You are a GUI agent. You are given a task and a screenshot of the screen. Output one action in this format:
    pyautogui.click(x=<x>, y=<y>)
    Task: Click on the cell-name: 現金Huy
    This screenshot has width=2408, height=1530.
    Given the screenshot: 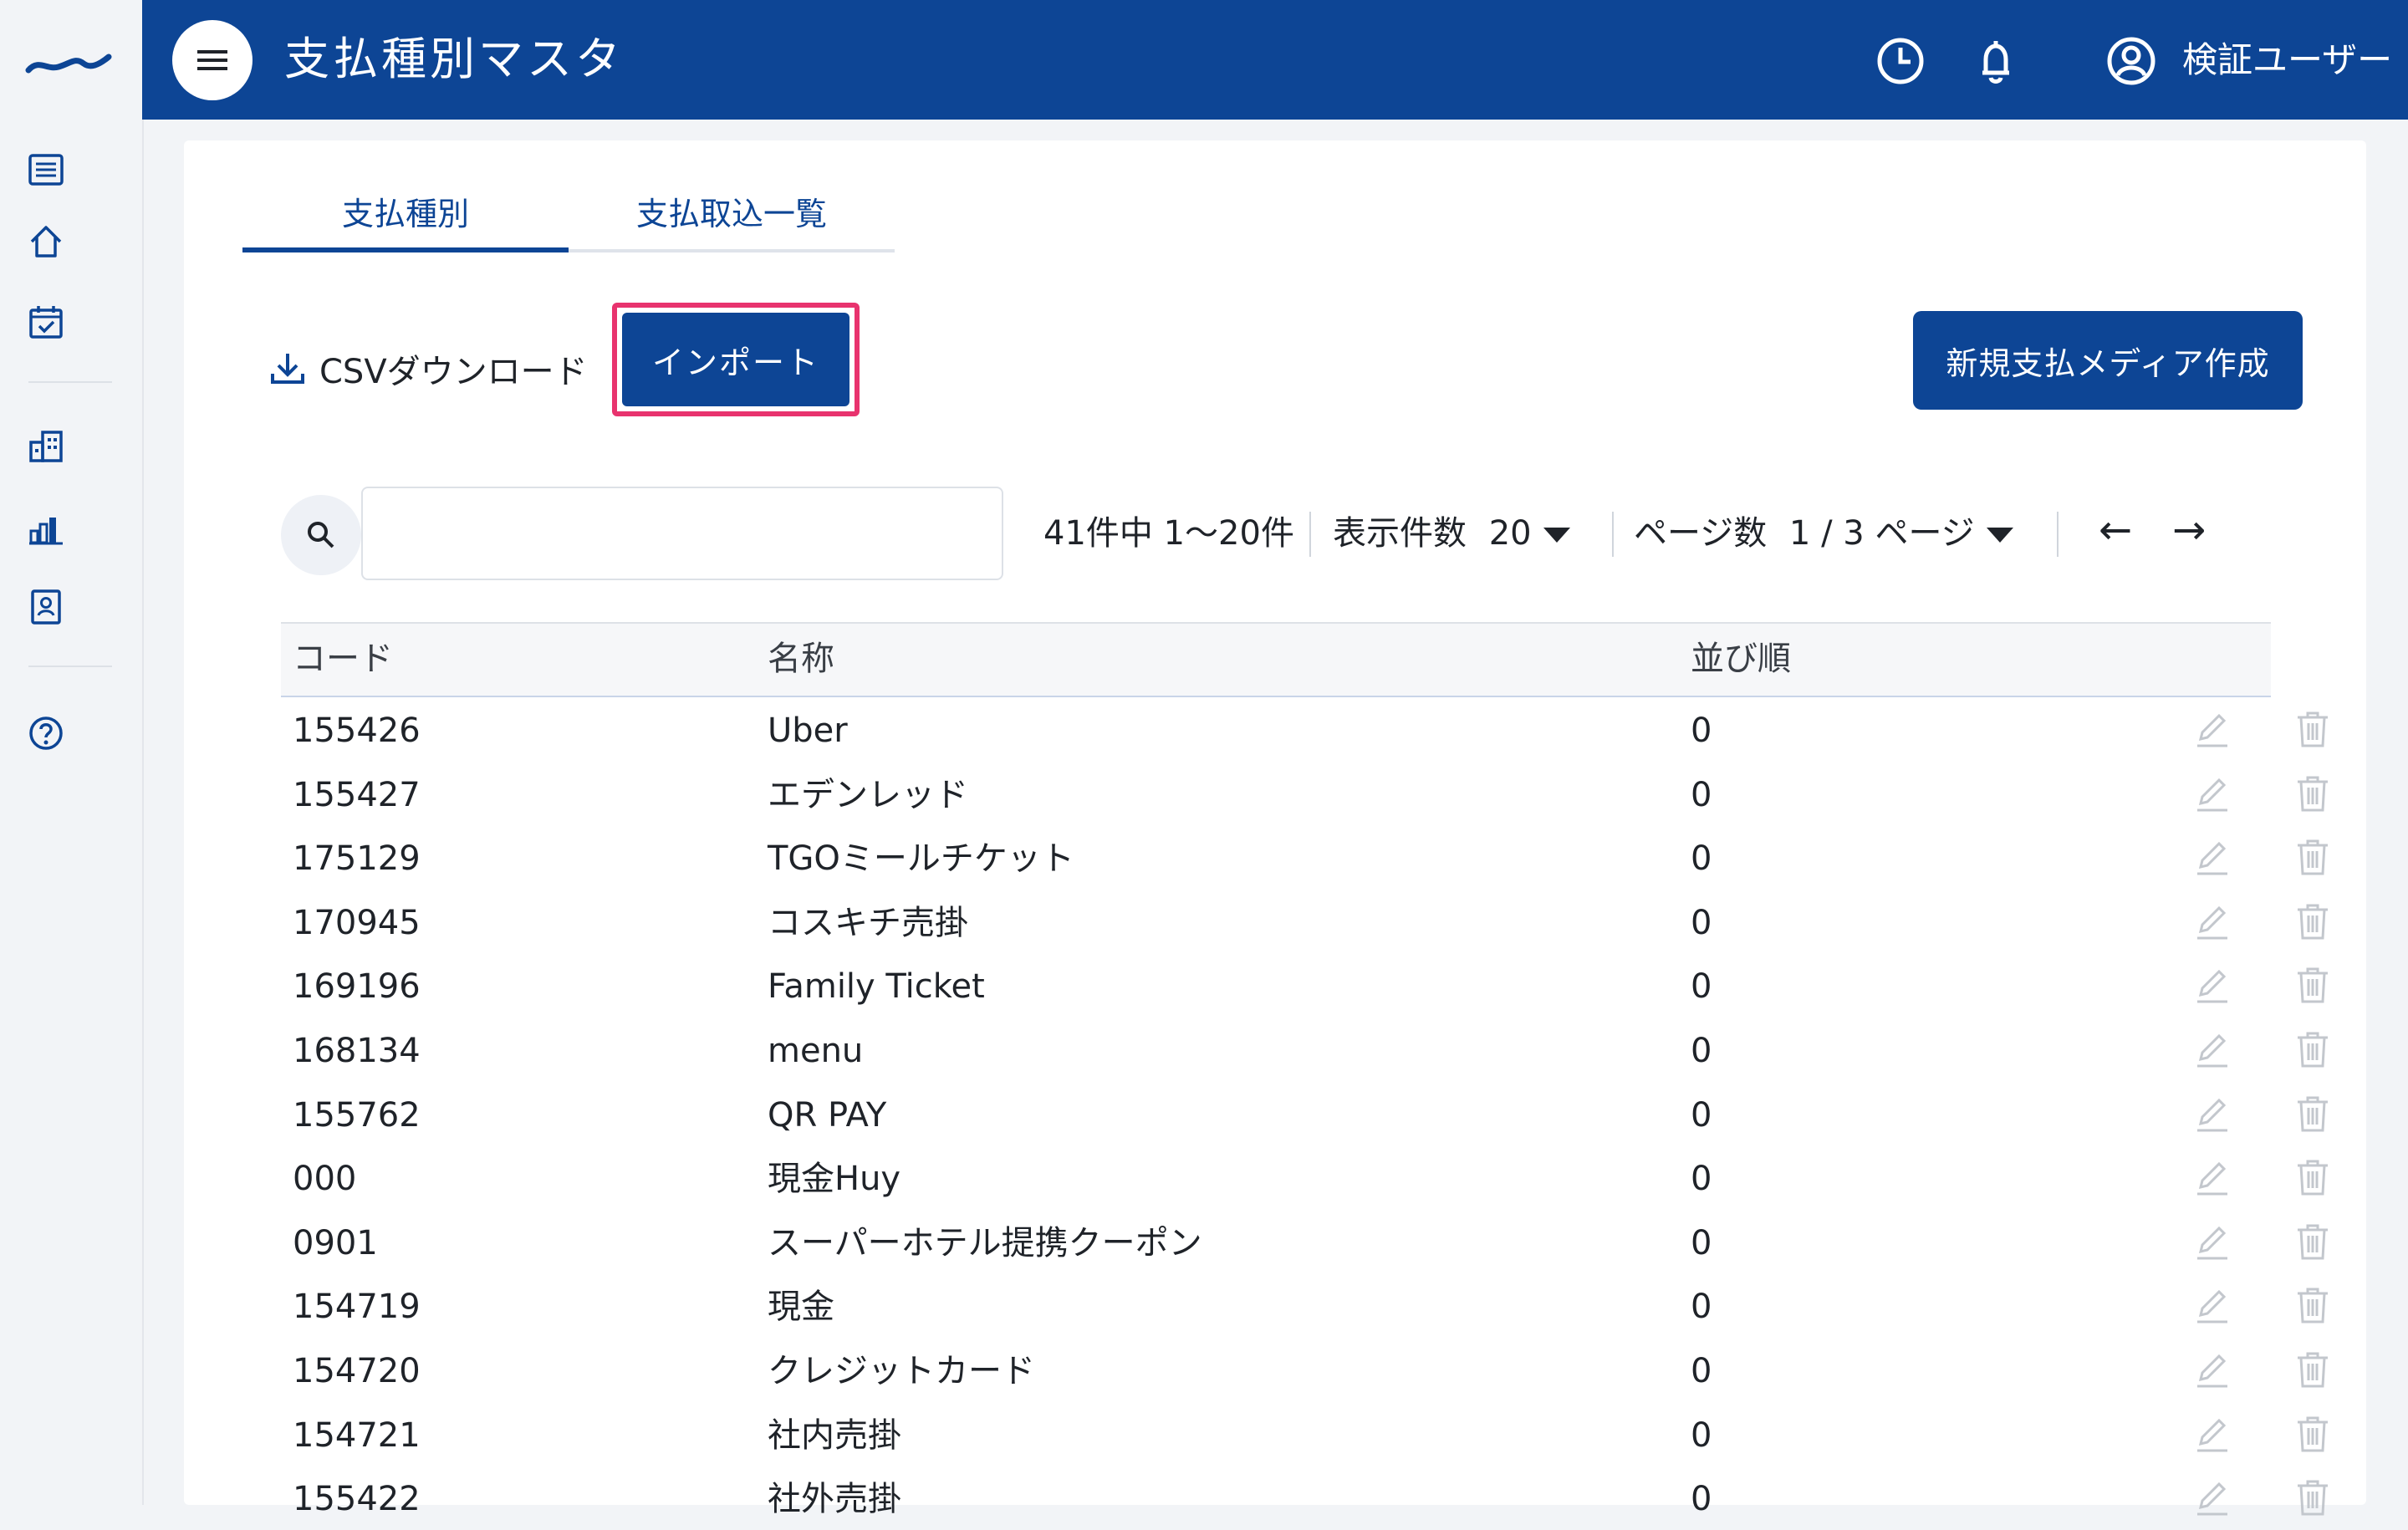 What is the action you would take?
    pyautogui.click(x=835, y=1179)
    